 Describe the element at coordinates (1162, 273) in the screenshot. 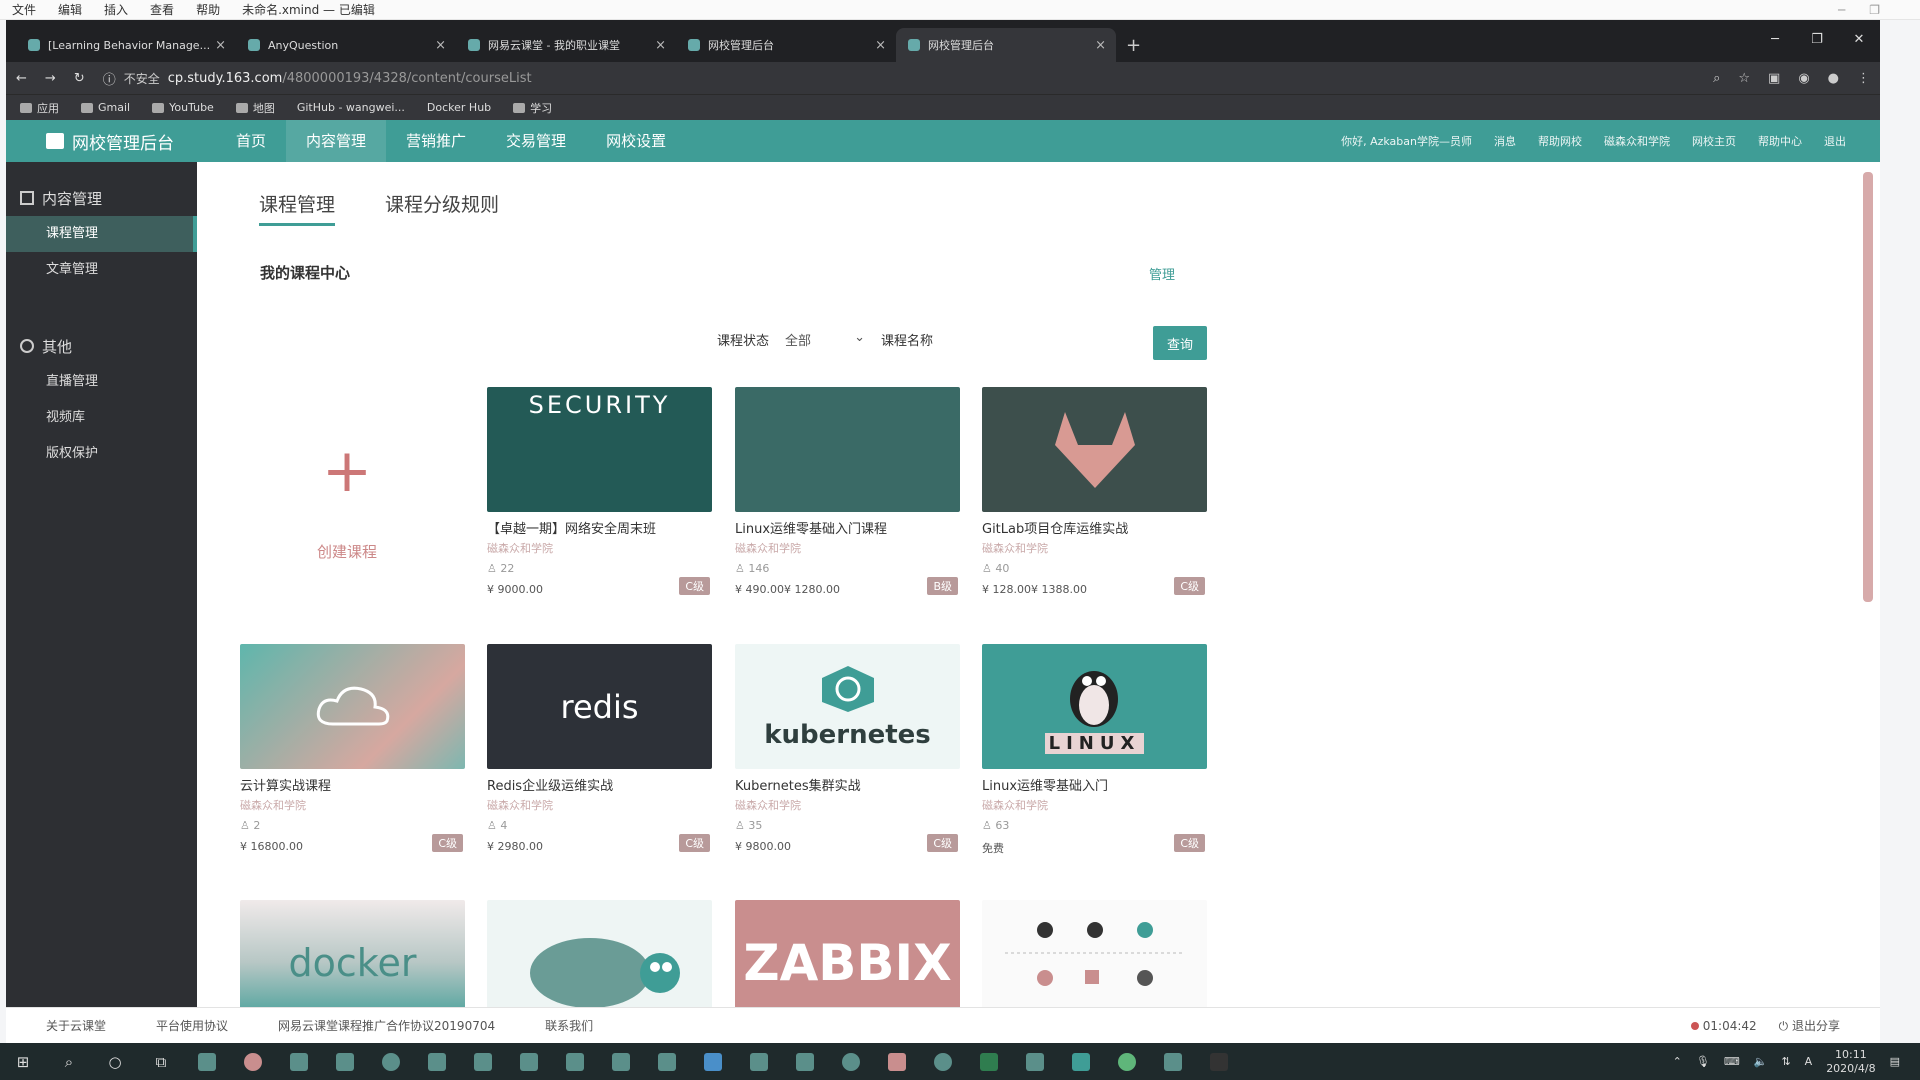

I see `manage-link: 管理` at that location.